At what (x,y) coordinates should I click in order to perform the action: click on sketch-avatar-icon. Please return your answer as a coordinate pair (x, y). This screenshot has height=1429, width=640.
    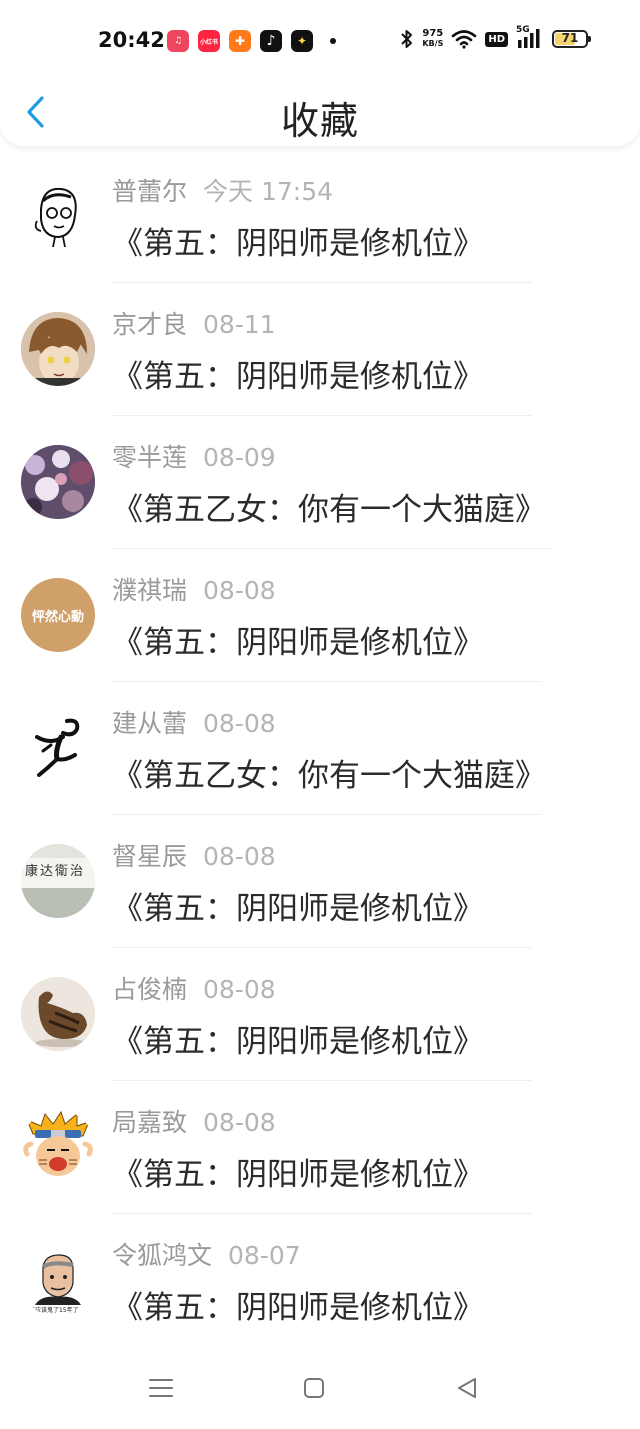
    Looking at the image, I should click on (55, 217).